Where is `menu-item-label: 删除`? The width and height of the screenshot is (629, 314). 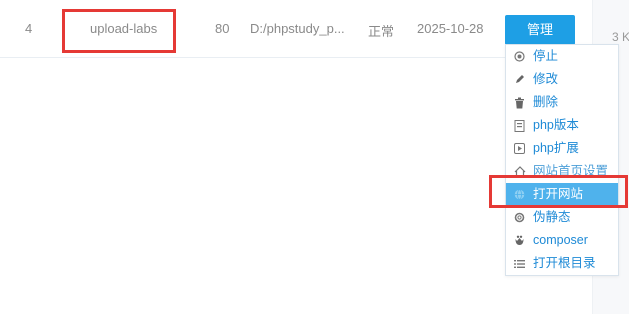 menu-item-label: 删除 is located at coordinates (546, 102).